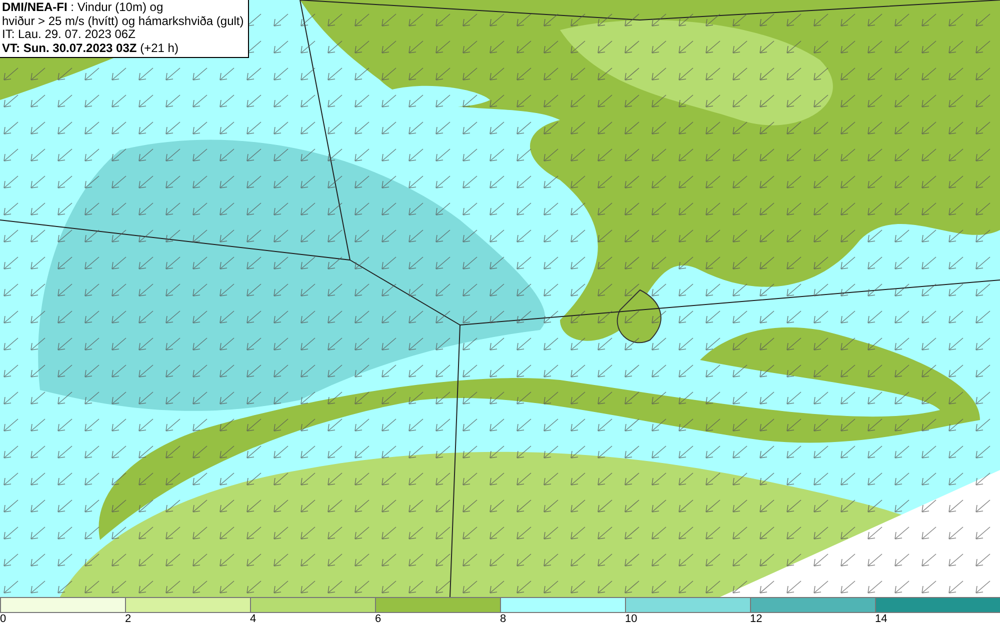 The width and height of the screenshot is (1000, 626). I want to click on map-info-line: VT: Sun. 30.07.2023 03Z (+21 h), so click(91, 48).